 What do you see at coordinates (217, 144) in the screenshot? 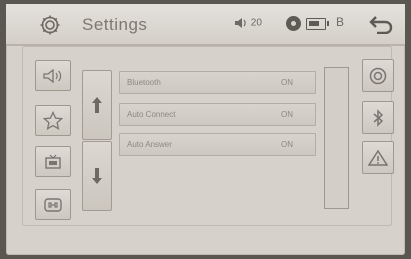
I see `setting-row-auto-answer: Auto Answer ON` at bounding box center [217, 144].